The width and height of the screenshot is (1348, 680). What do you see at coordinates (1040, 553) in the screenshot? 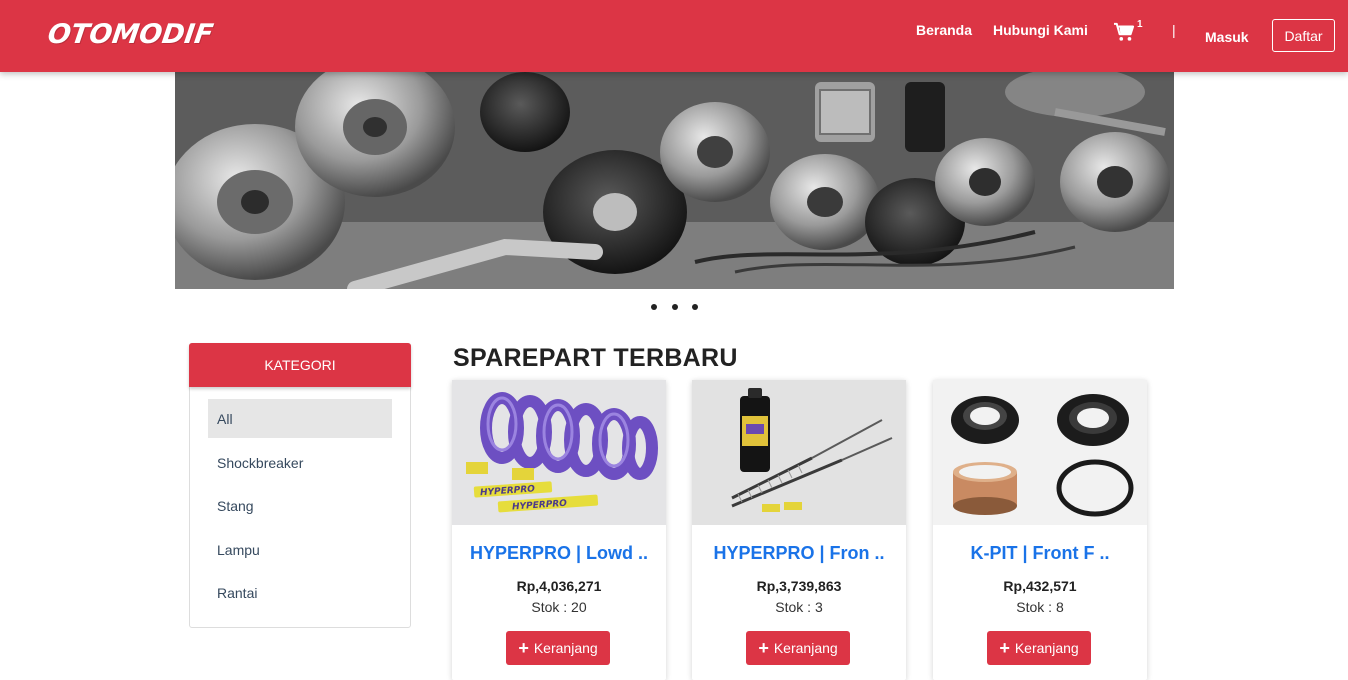
I see `product-title: K-PIT | Front F ..` at bounding box center [1040, 553].